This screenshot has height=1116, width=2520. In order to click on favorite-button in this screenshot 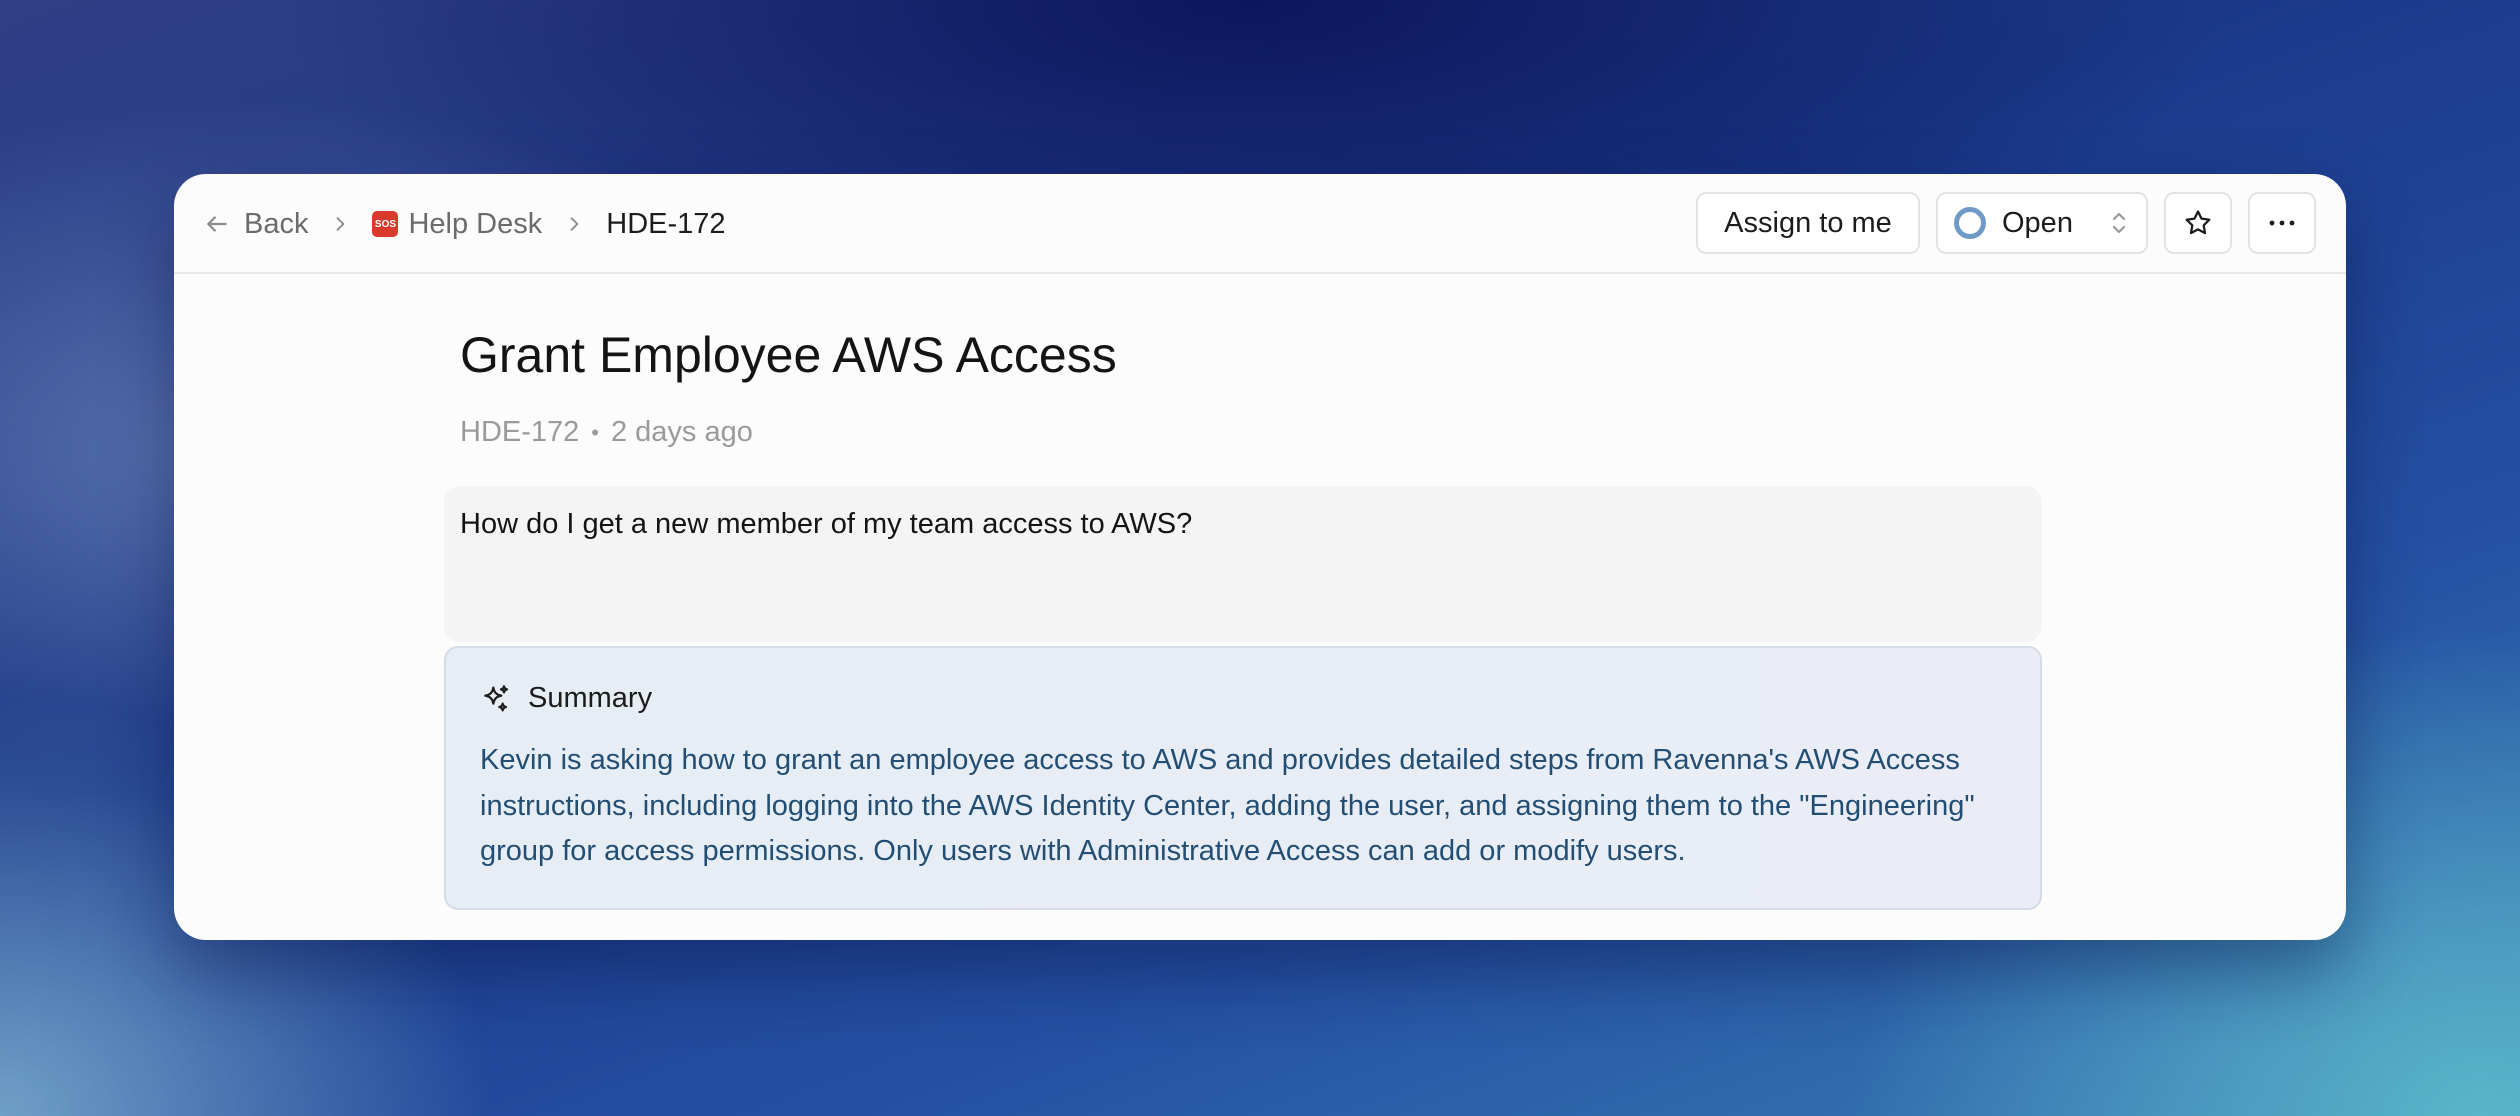, I will do `click(2198, 223)`.